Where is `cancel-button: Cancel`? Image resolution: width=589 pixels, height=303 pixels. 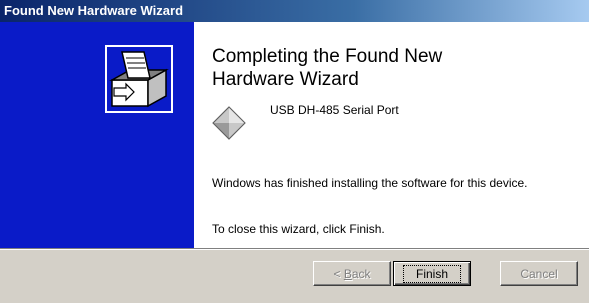
cancel-button: Cancel is located at coordinates (539, 273).